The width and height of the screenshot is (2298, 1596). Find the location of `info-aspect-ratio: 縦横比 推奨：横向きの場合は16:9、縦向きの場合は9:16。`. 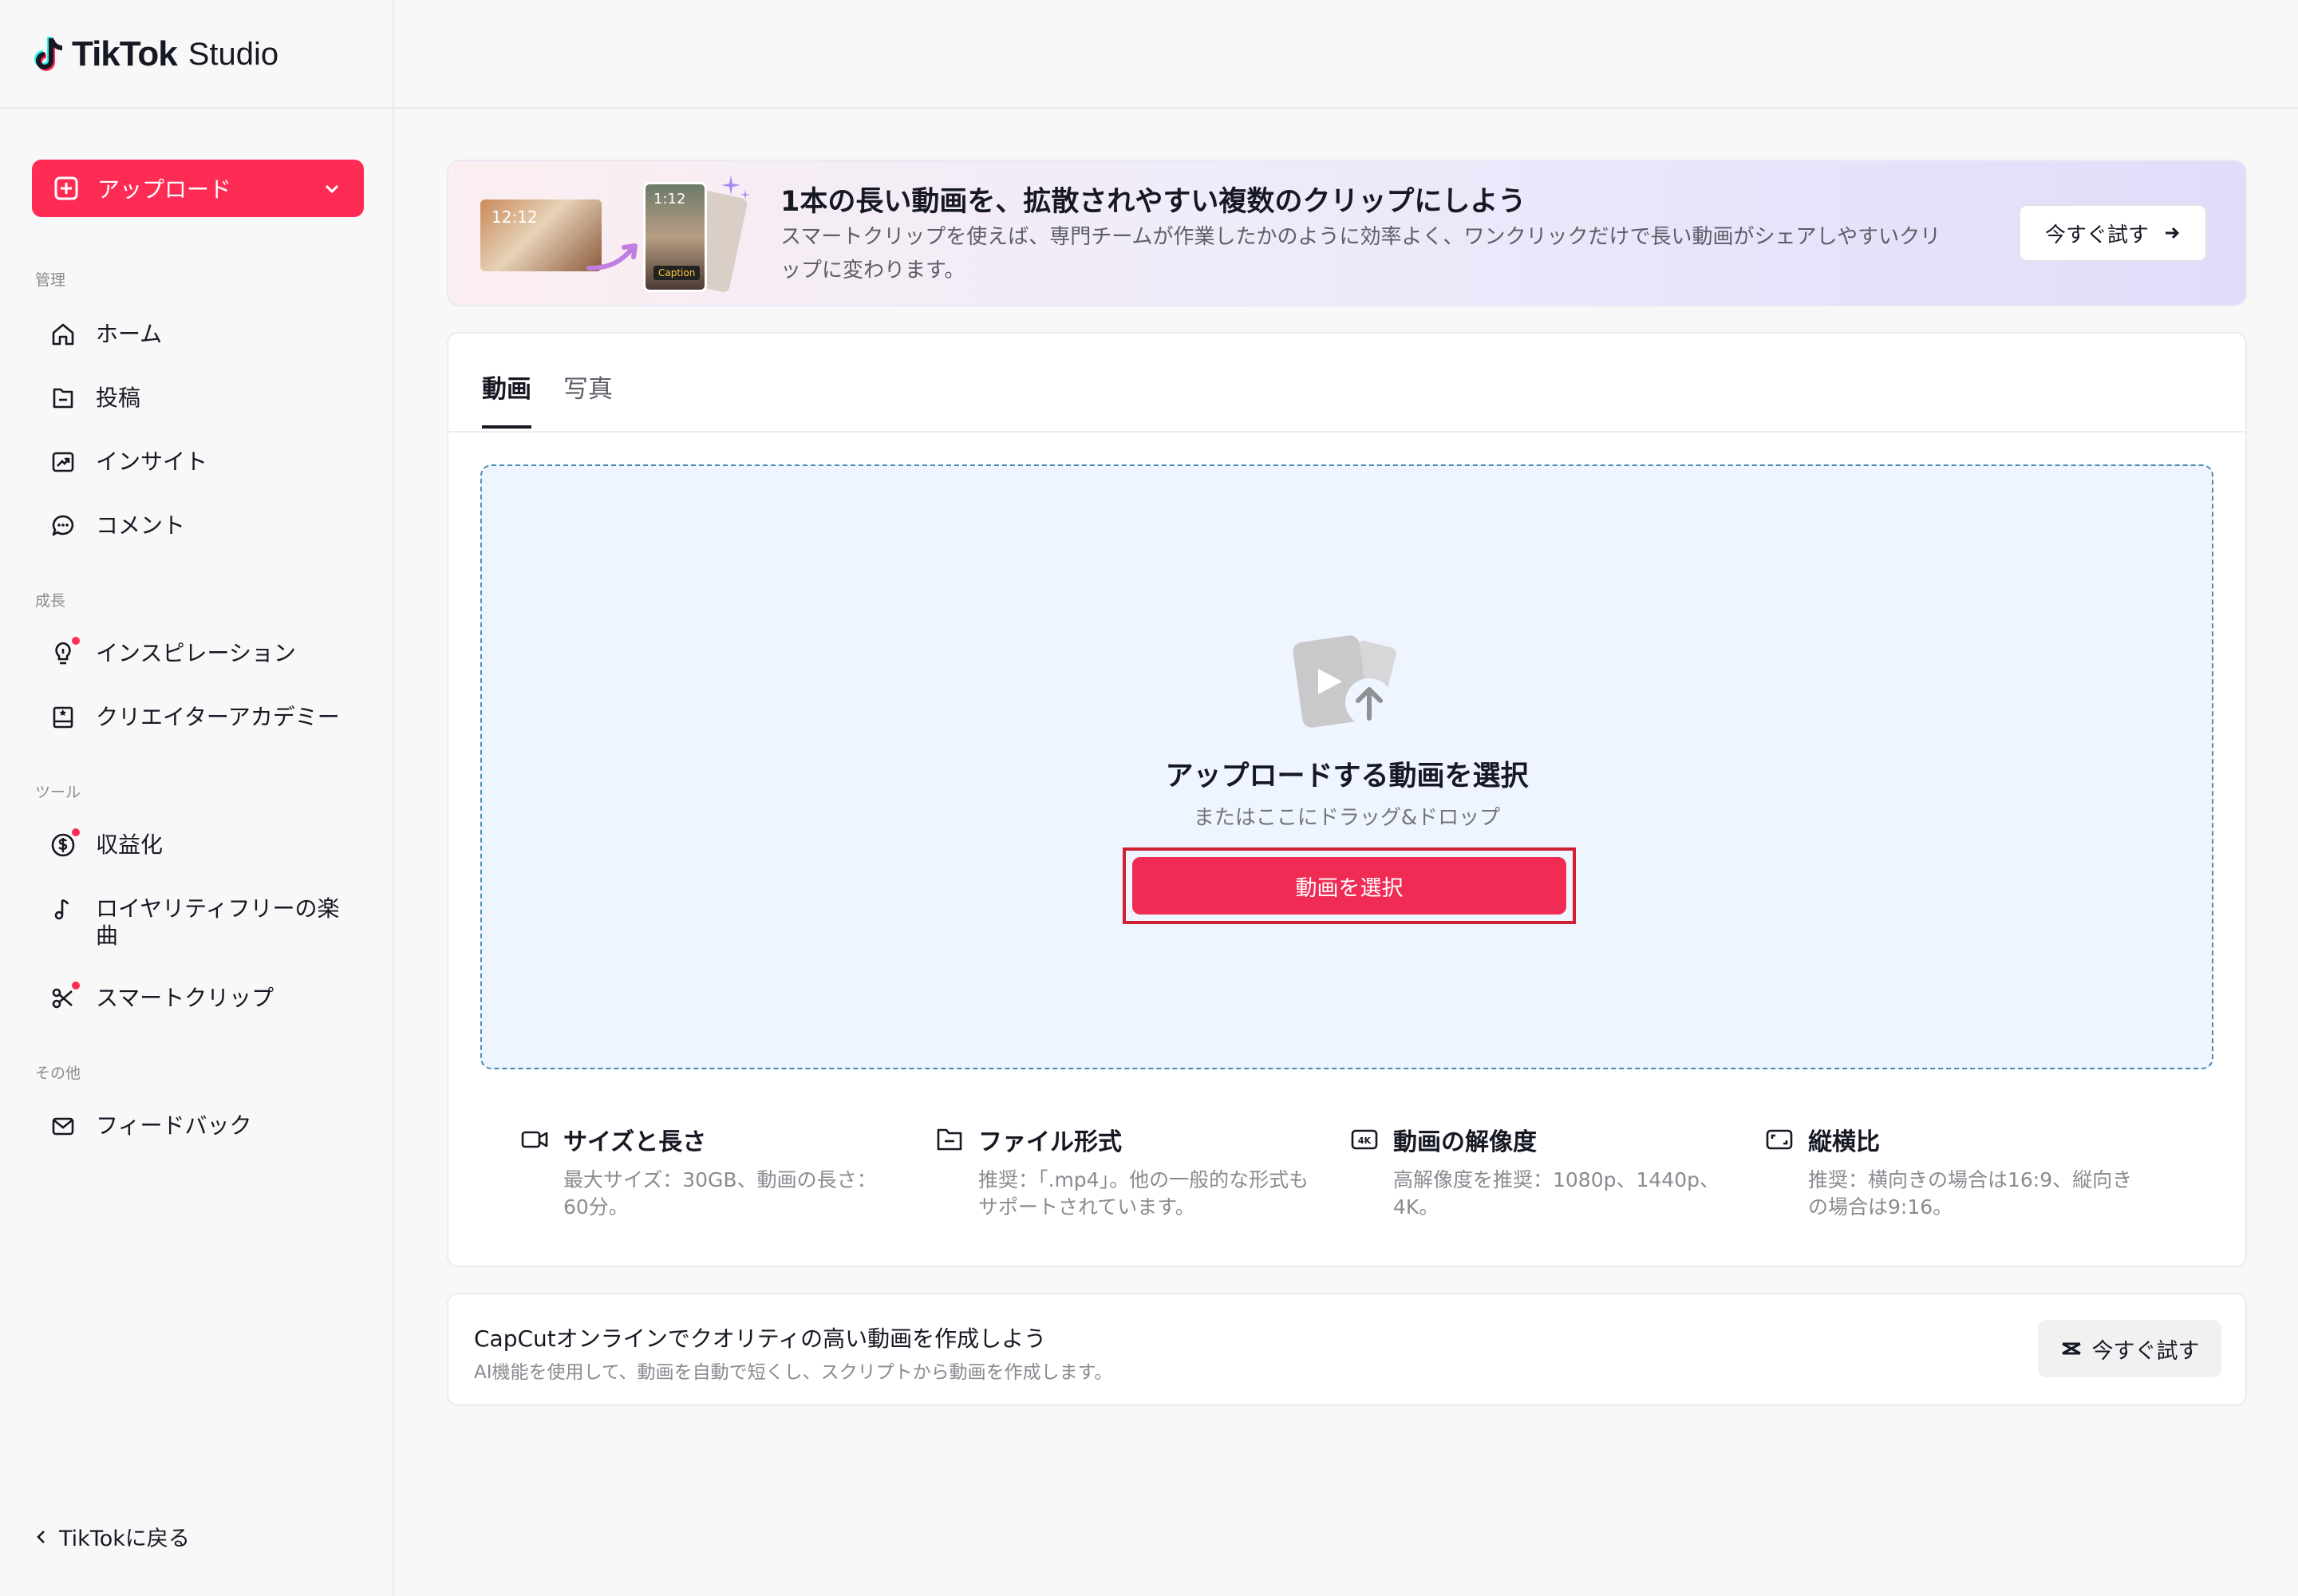

info-aspect-ratio: 縦横比 推奨：横向きの場合は16:9、縦向きの場合は9:16。 is located at coordinates (1952, 1171).